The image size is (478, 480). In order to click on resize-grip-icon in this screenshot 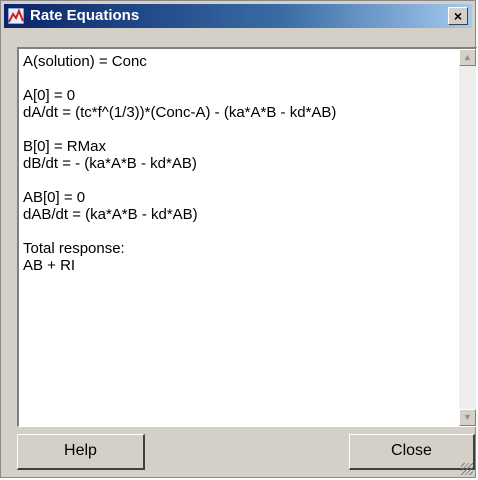, I will do `click(467, 469)`.